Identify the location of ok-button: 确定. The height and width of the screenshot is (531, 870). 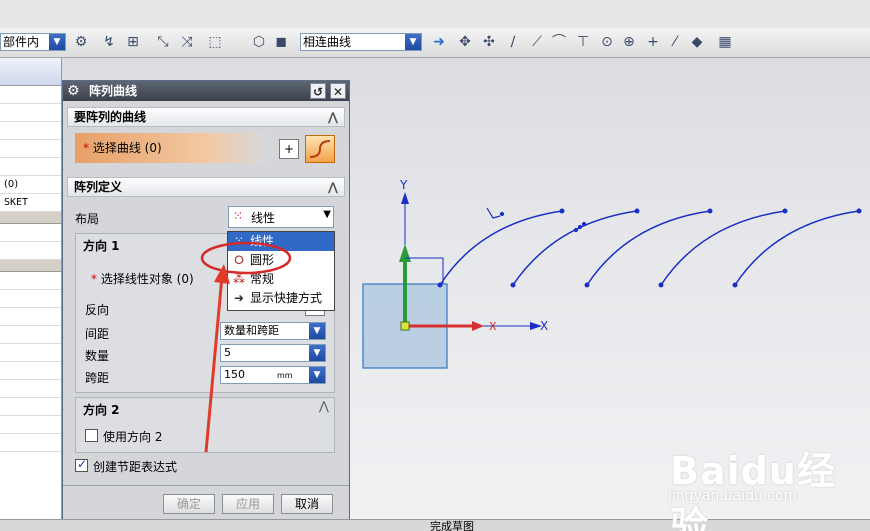
(189, 504).